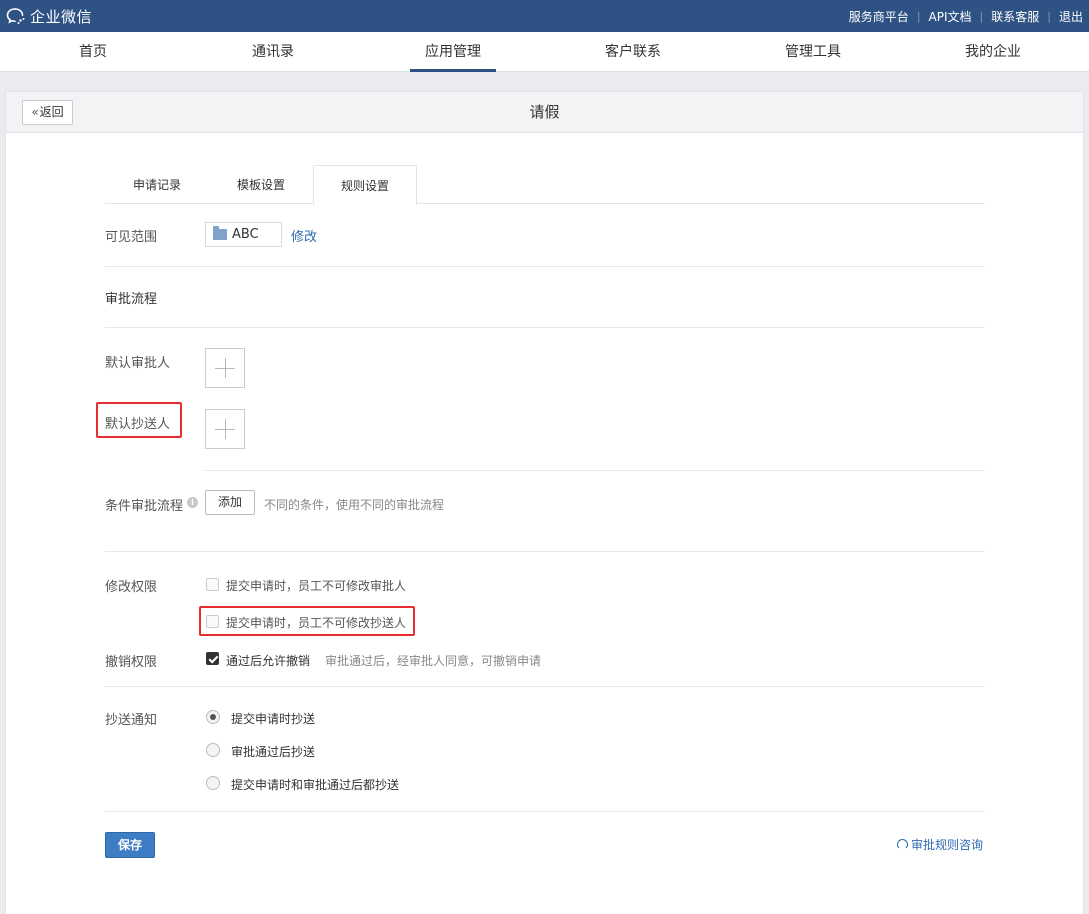 The image size is (1089, 914). Describe the element at coordinates (946, 845) in the screenshot. I see `consult-label: 审批规则咨询` at that location.